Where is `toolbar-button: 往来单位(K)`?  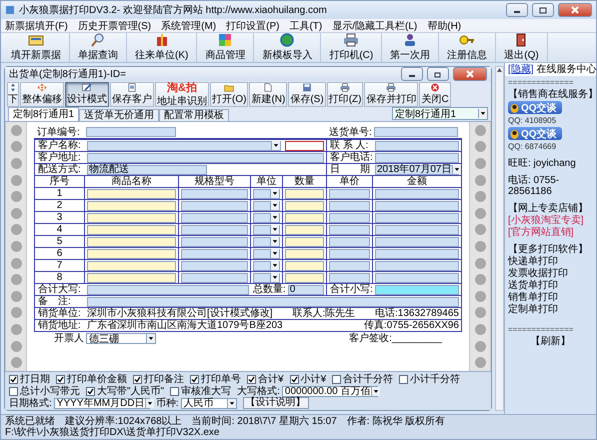 toolbar-button: 往来单位(K) is located at coordinates (162, 47).